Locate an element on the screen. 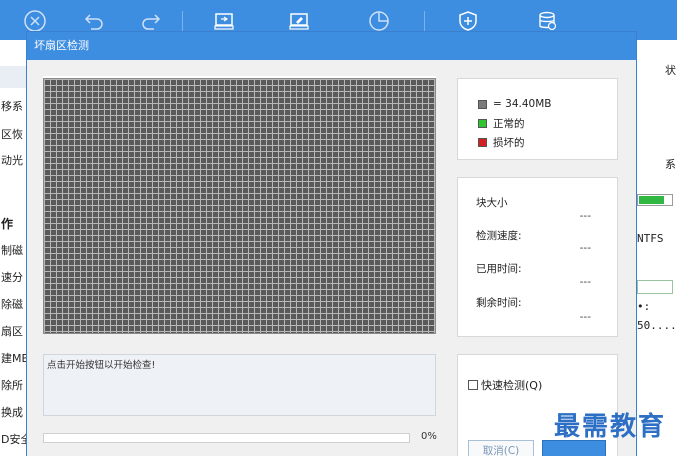  legend-damaged-label: 损坏的 is located at coordinates (509, 142).